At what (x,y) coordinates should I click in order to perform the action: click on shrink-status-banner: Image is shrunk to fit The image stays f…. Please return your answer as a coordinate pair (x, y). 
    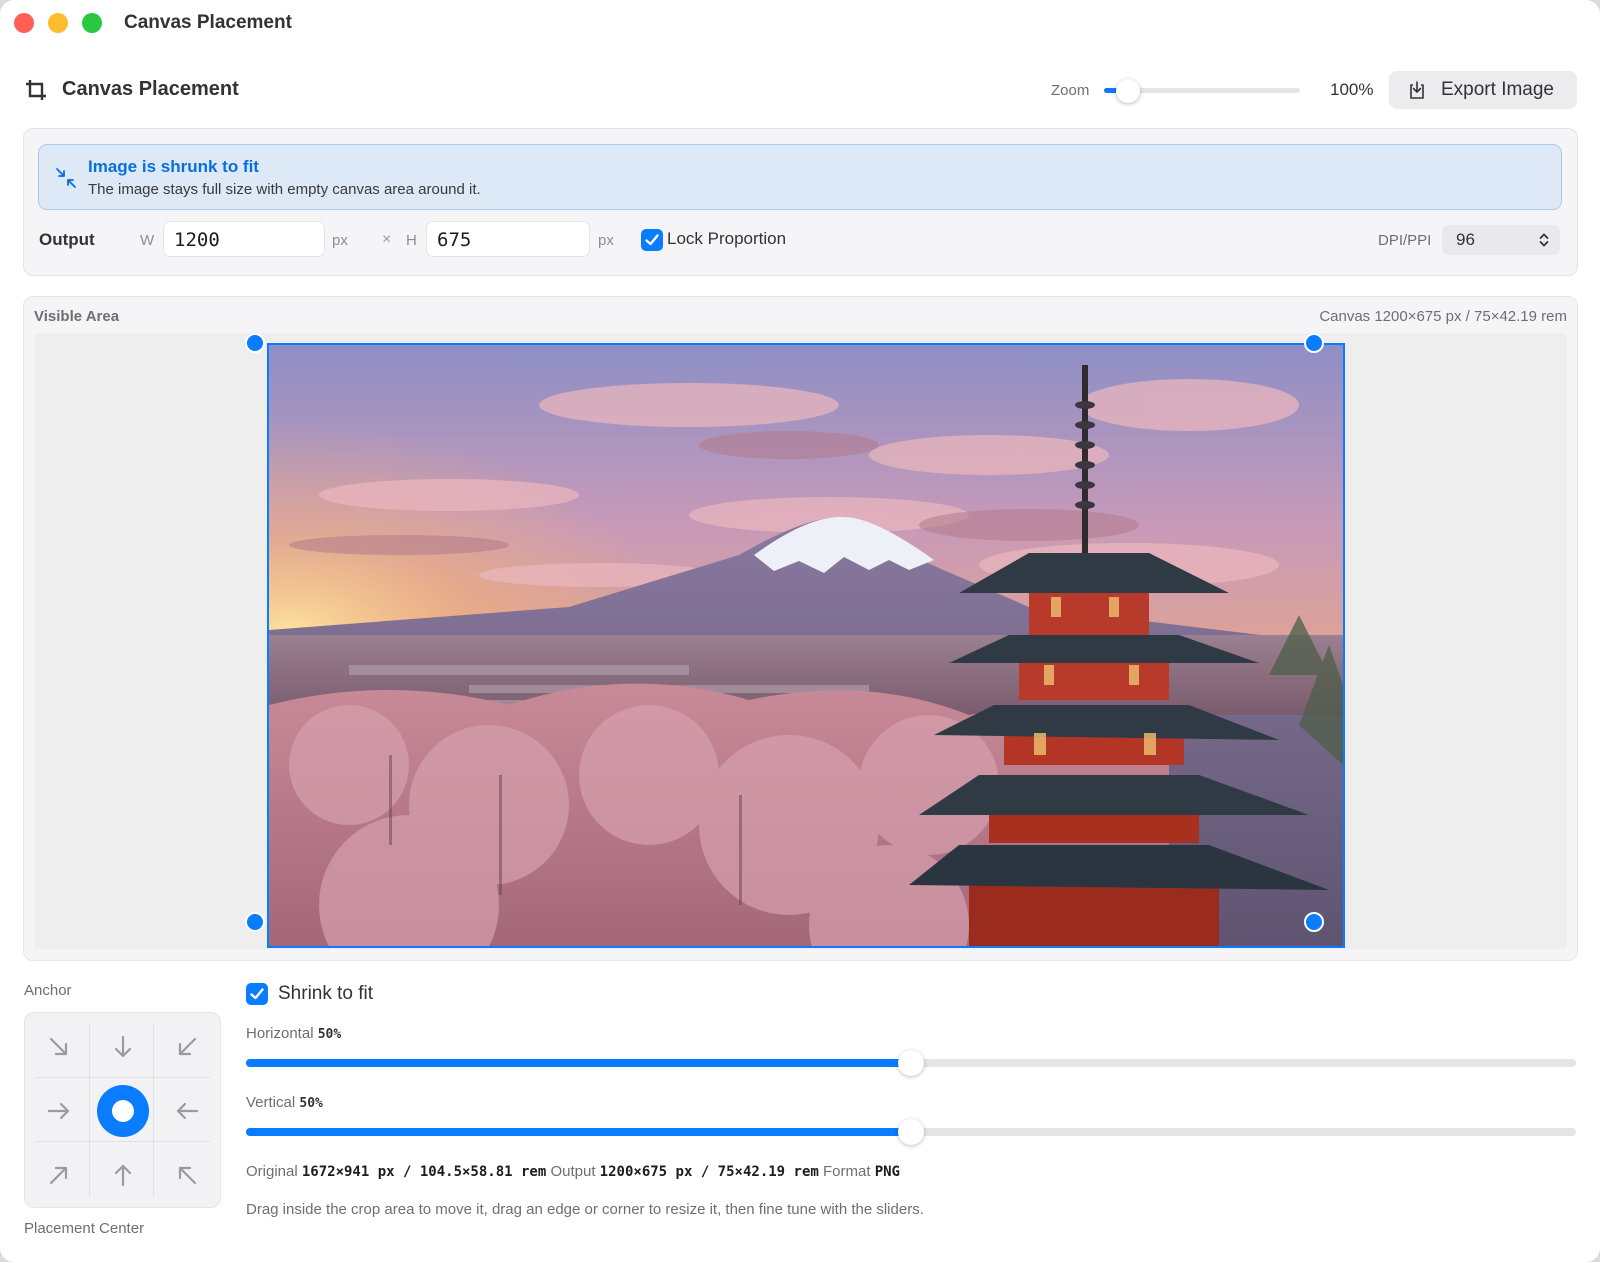
    Looking at the image, I should click on (800, 177).